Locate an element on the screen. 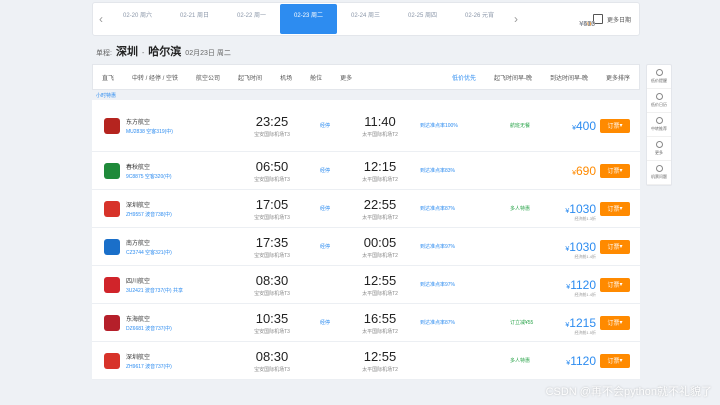 The height and width of the screenshot is (405, 720). departure: 17:35 宝安国际机场T3 is located at coordinates (272, 247).